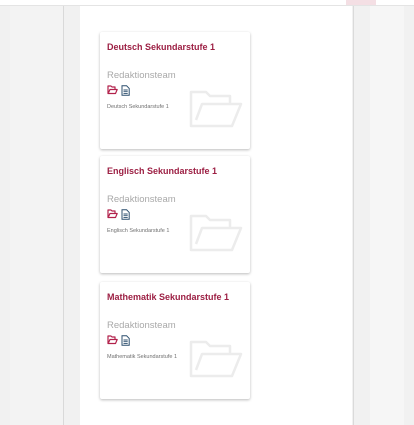  Describe the element at coordinates (63, 215) in the screenshot. I see `left-divider` at that location.